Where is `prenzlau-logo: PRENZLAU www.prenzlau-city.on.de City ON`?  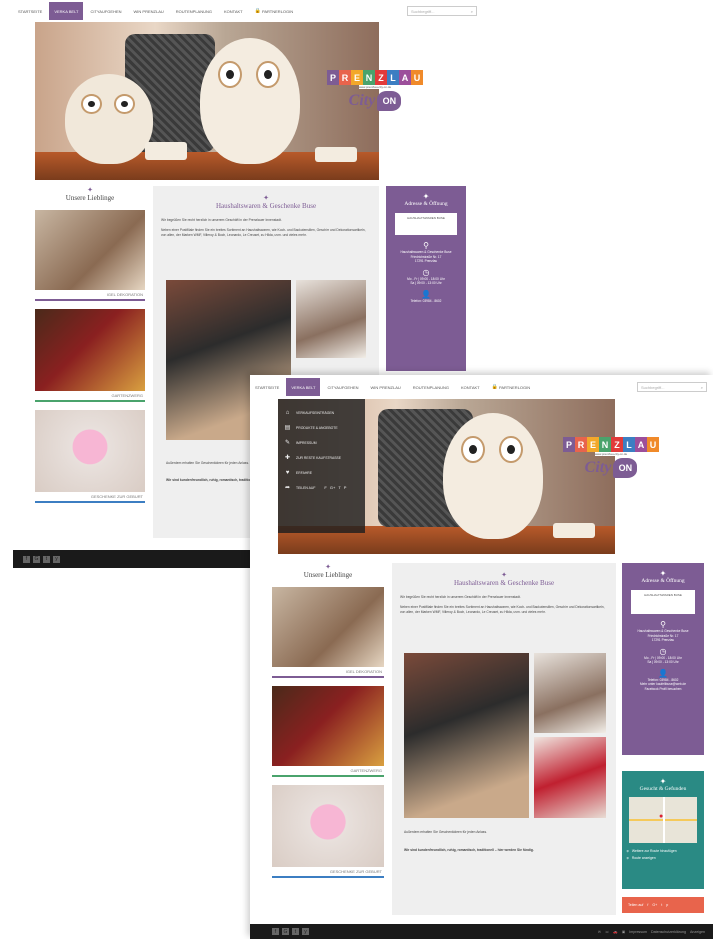 prenzlau-logo: PRENZLAU www.prenzlau-city.on.de City ON is located at coordinates (611, 457).